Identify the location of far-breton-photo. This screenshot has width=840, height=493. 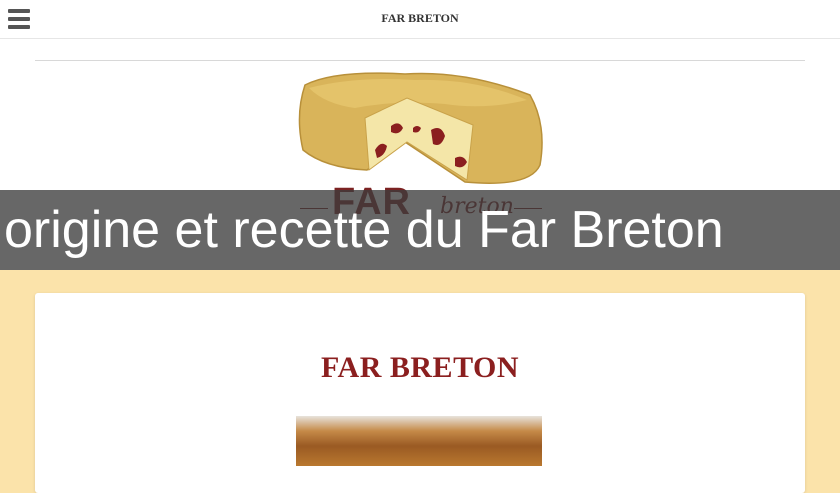
(419, 441).